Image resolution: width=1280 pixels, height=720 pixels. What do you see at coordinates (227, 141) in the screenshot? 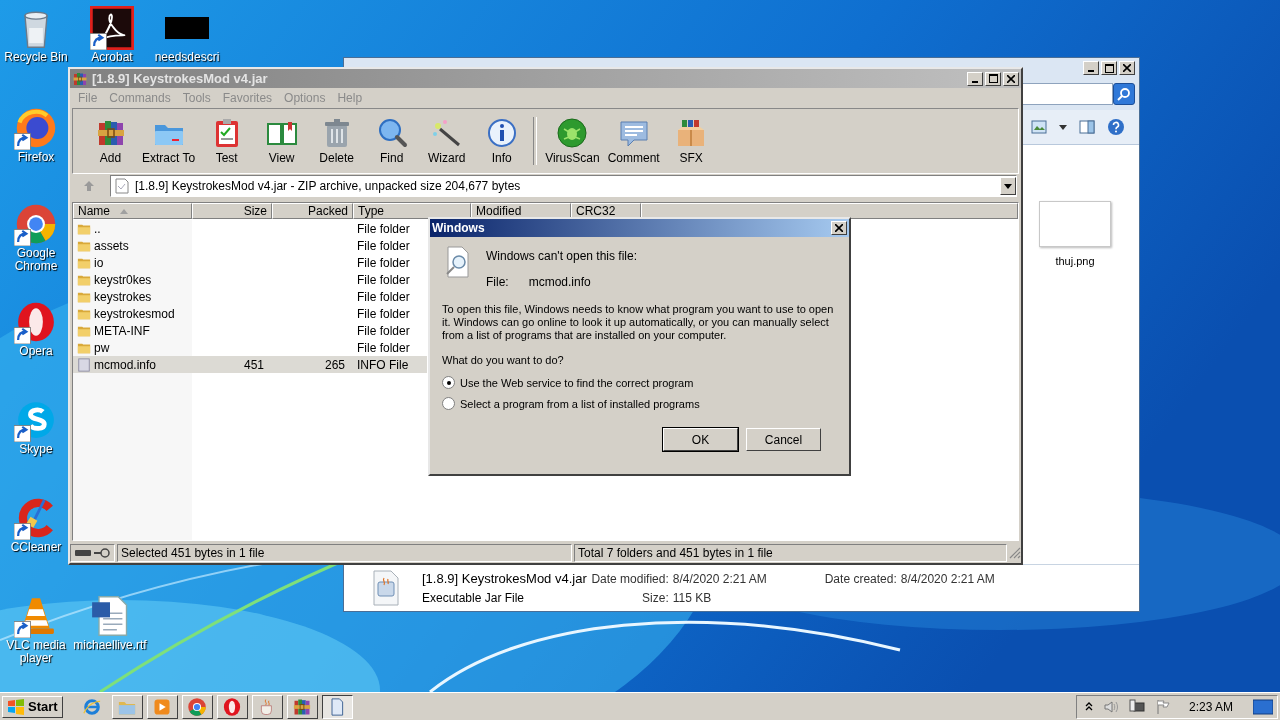
I see `toolbar-button: Test` at bounding box center [227, 141].